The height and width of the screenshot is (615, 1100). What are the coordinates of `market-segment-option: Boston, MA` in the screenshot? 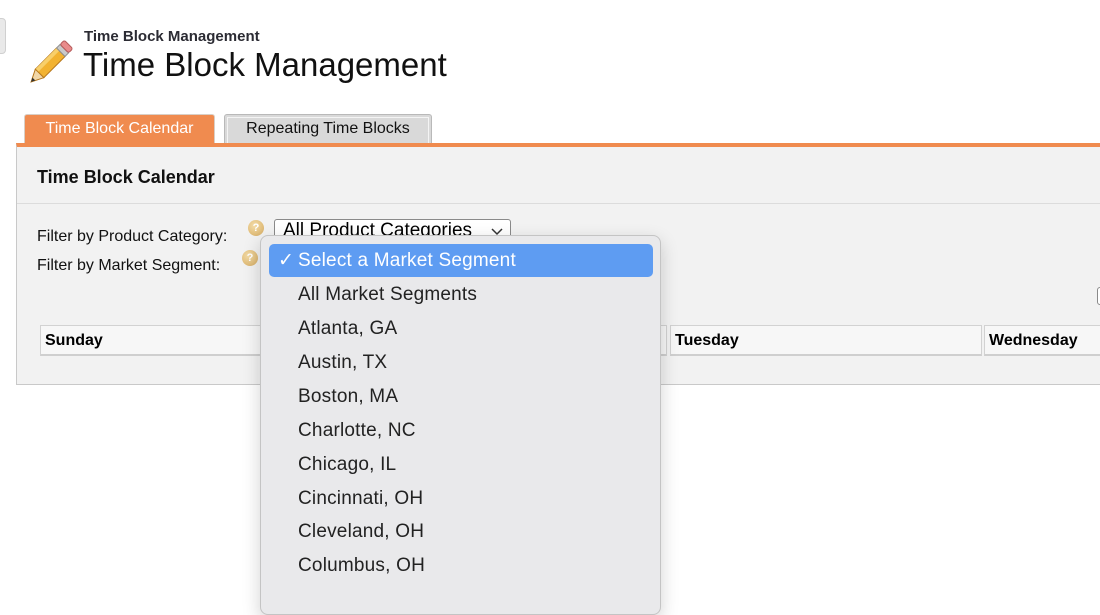 It's located at (461, 396).